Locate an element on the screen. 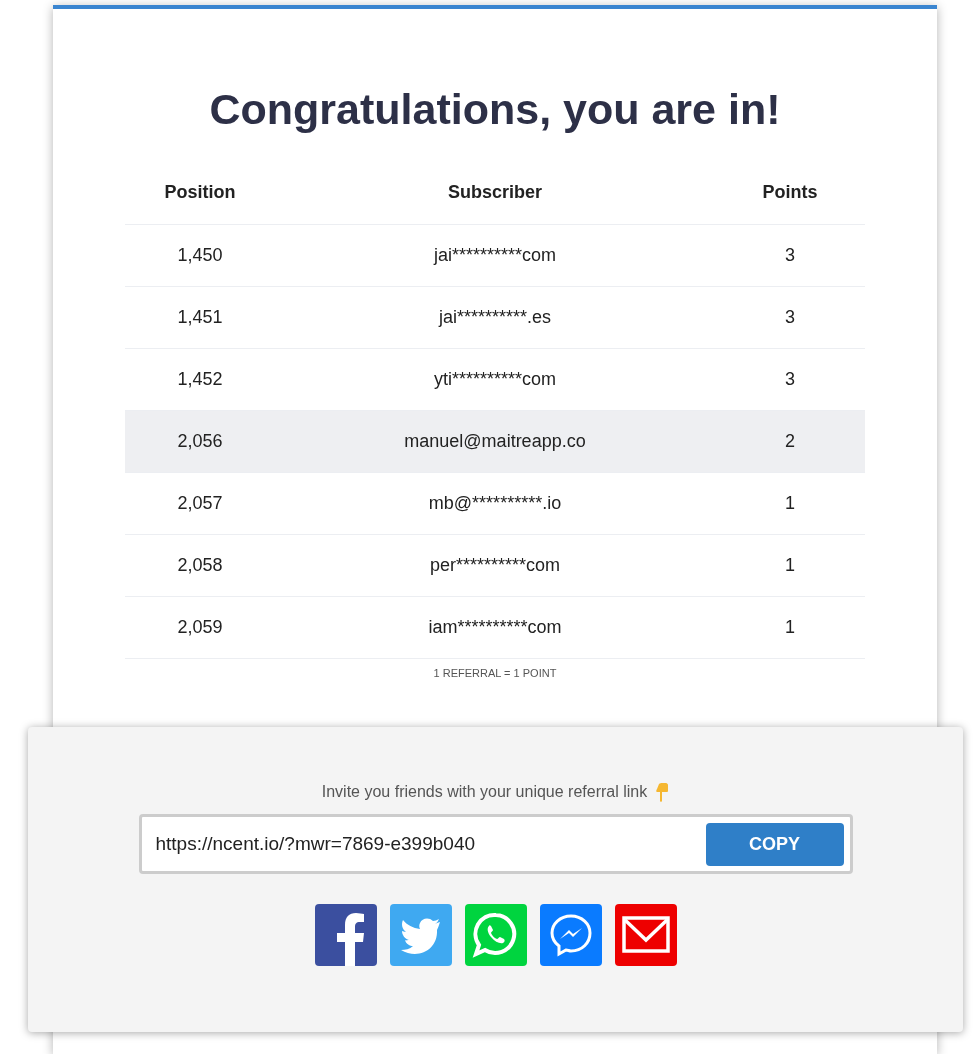 This screenshot has width=974, height=1054. subscriber-cell: yti**********com is located at coordinates (495, 379).